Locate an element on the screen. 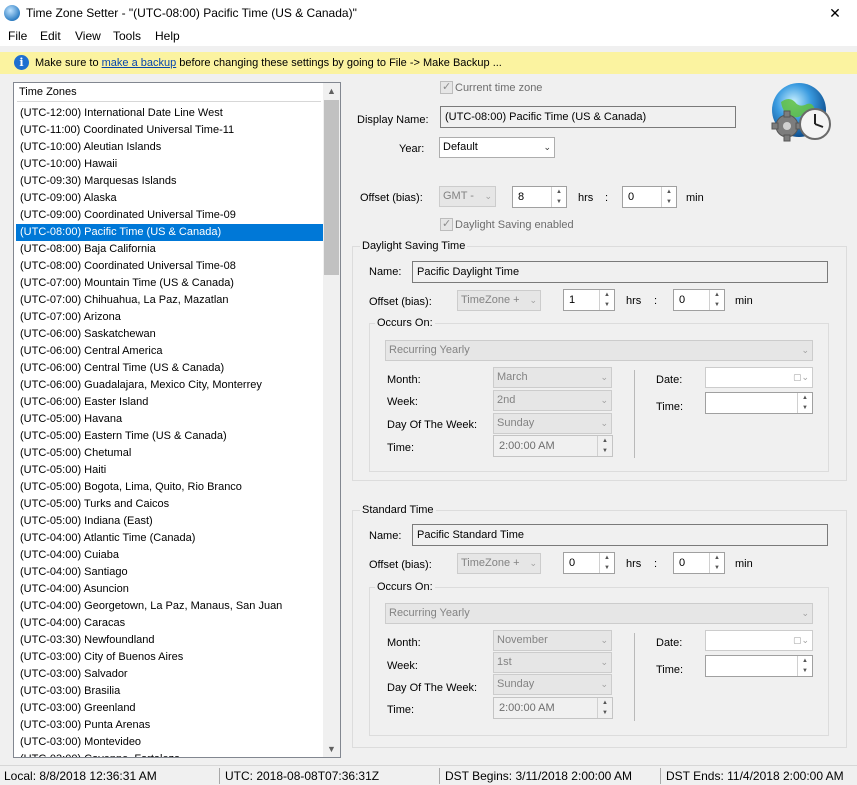 The width and height of the screenshot is (857, 785). timezone-list-item: (UTC-04:00) Asuncion is located at coordinates (169, 589).